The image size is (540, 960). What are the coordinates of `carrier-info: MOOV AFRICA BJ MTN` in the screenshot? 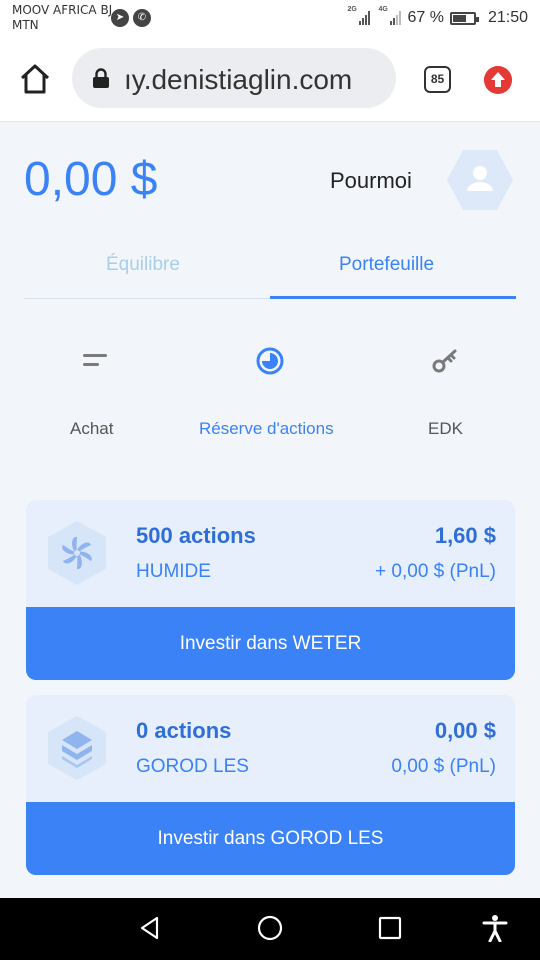 It's located at (62, 18).